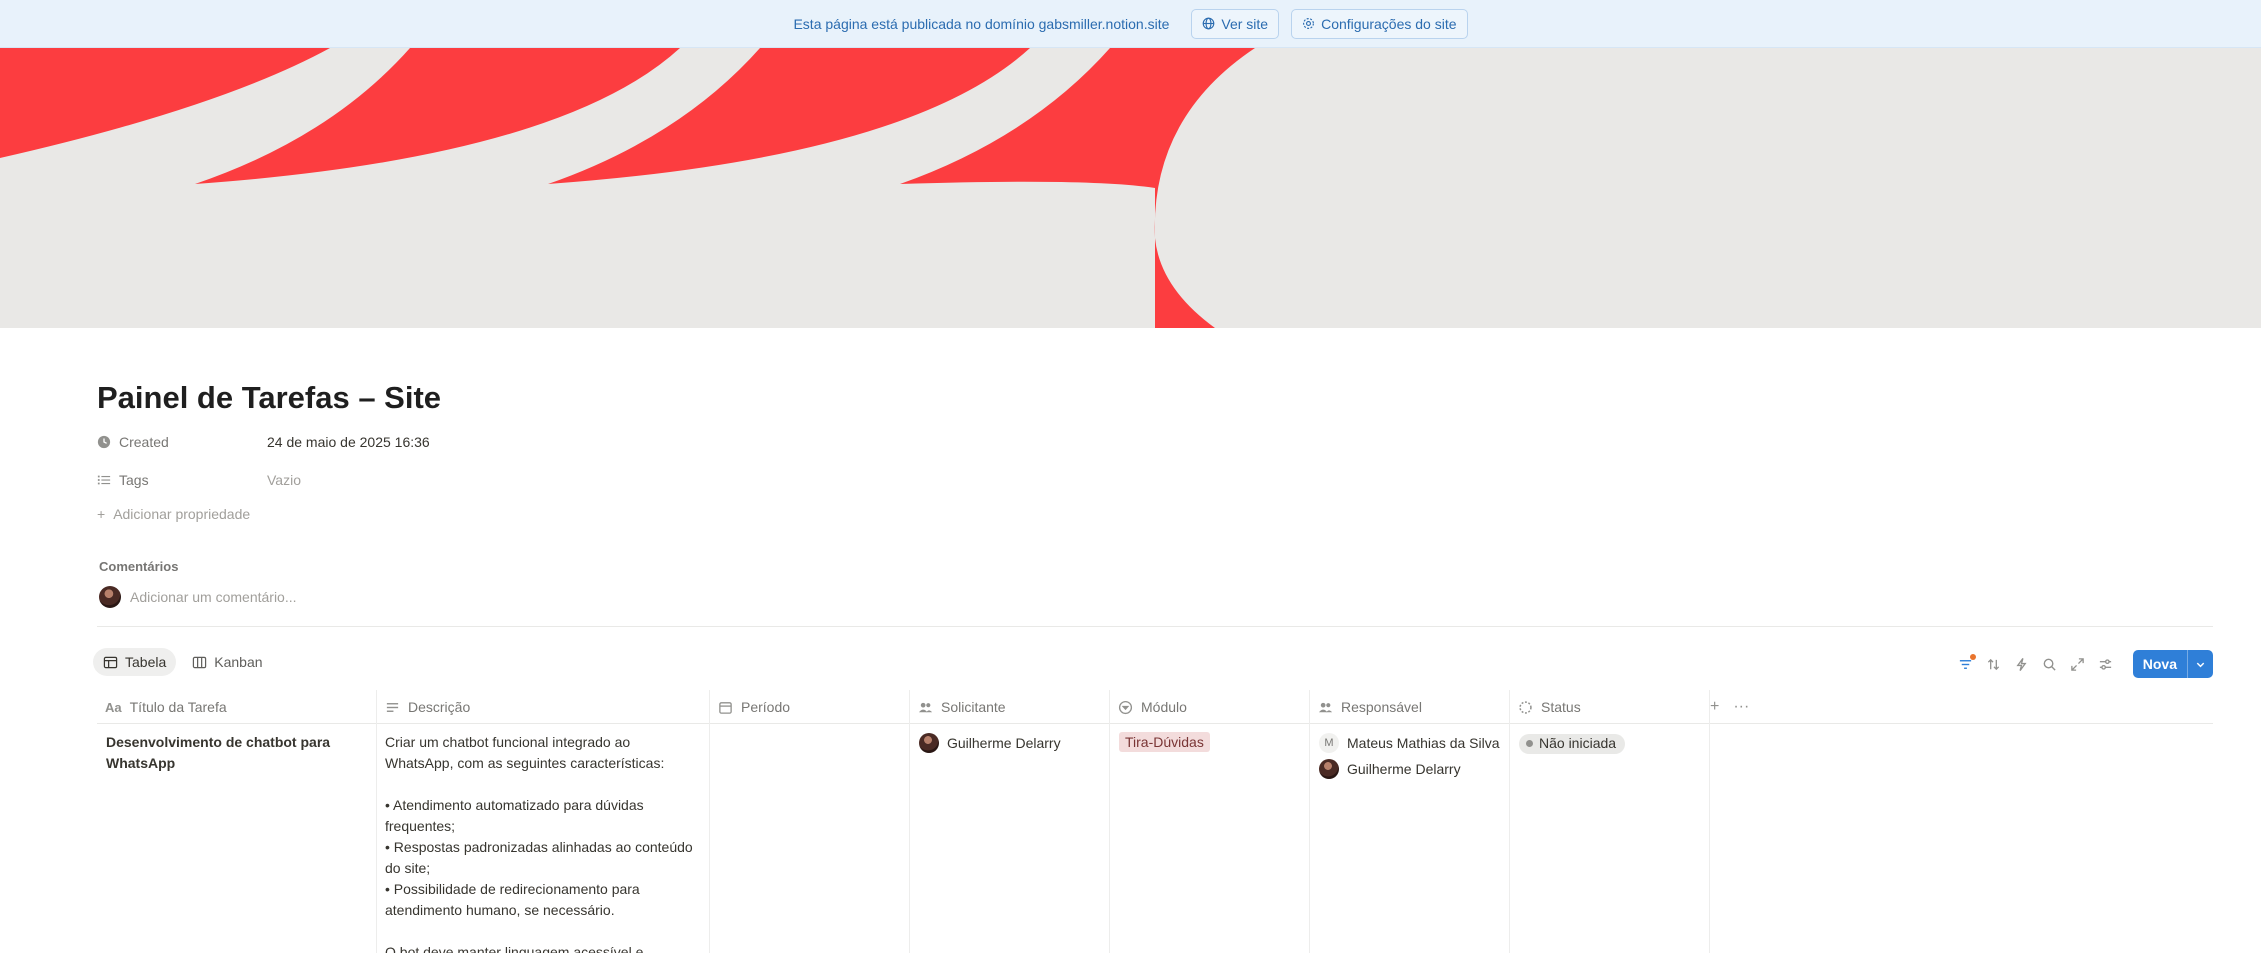  I want to click on property-tags: Tags Vazio, so click(447, 480).